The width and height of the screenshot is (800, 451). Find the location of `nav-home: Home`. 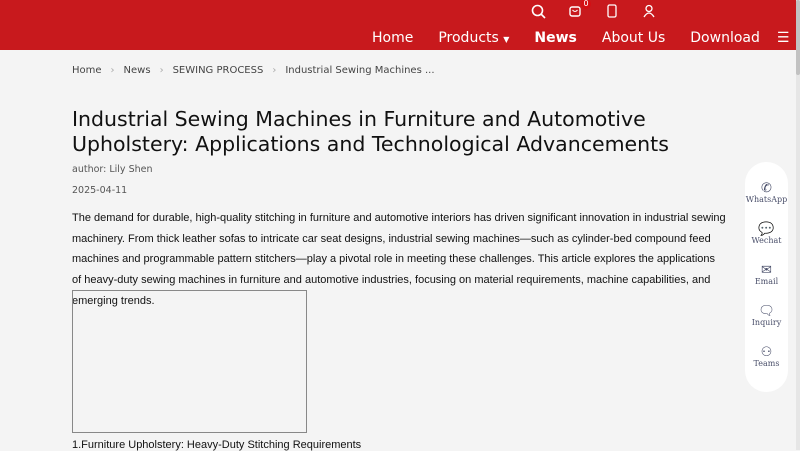

nav-home: Home is located at coordinates (392, 38).